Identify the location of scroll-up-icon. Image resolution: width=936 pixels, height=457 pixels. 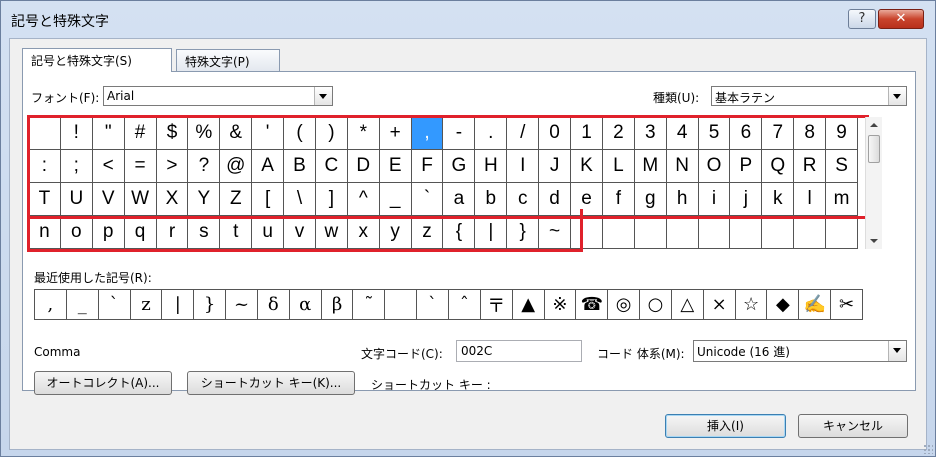
(874, 125).